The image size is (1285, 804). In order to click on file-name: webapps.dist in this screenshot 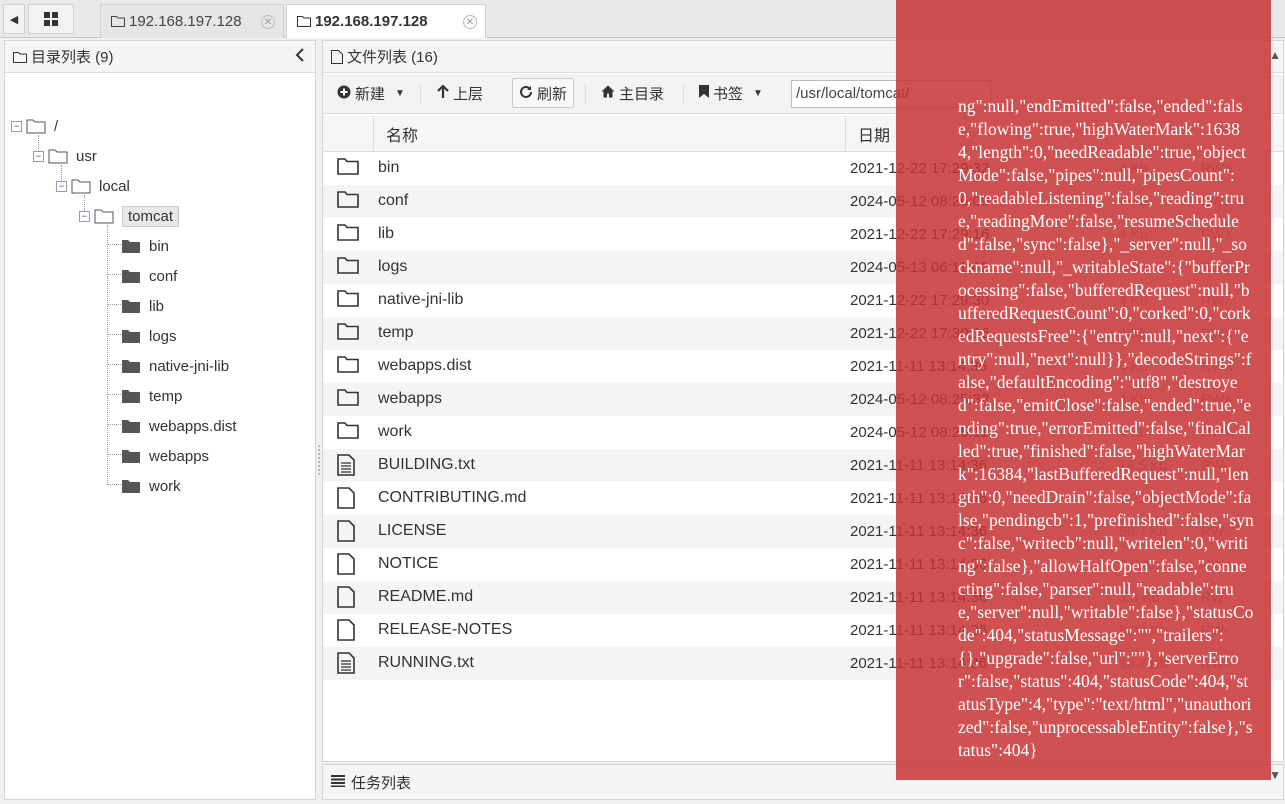, I will do `click(425, 365)`.